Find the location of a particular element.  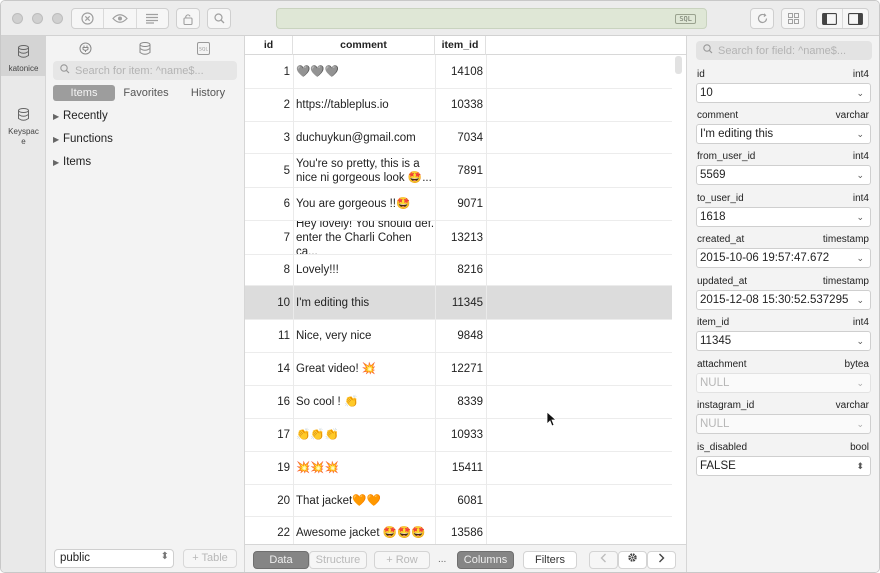

cell-comment: Nice, very nice is located at coordinates (364, 336).